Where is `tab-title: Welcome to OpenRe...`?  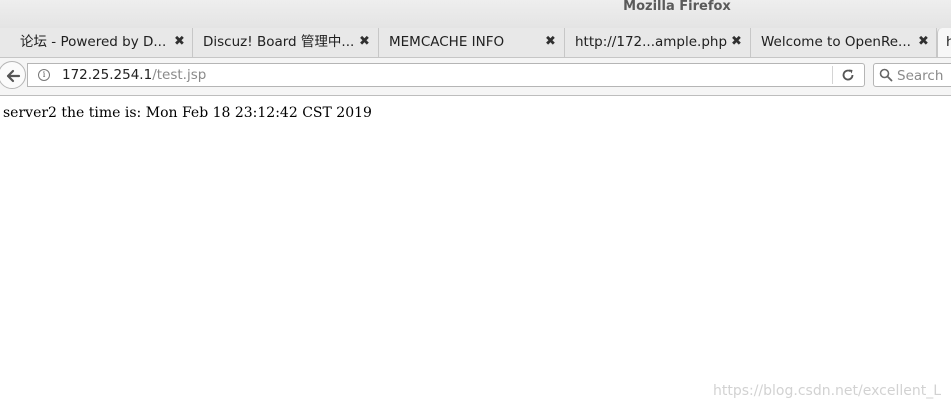 tab-title: Welcome to OpenRe... is located at coordinates (836, 42).